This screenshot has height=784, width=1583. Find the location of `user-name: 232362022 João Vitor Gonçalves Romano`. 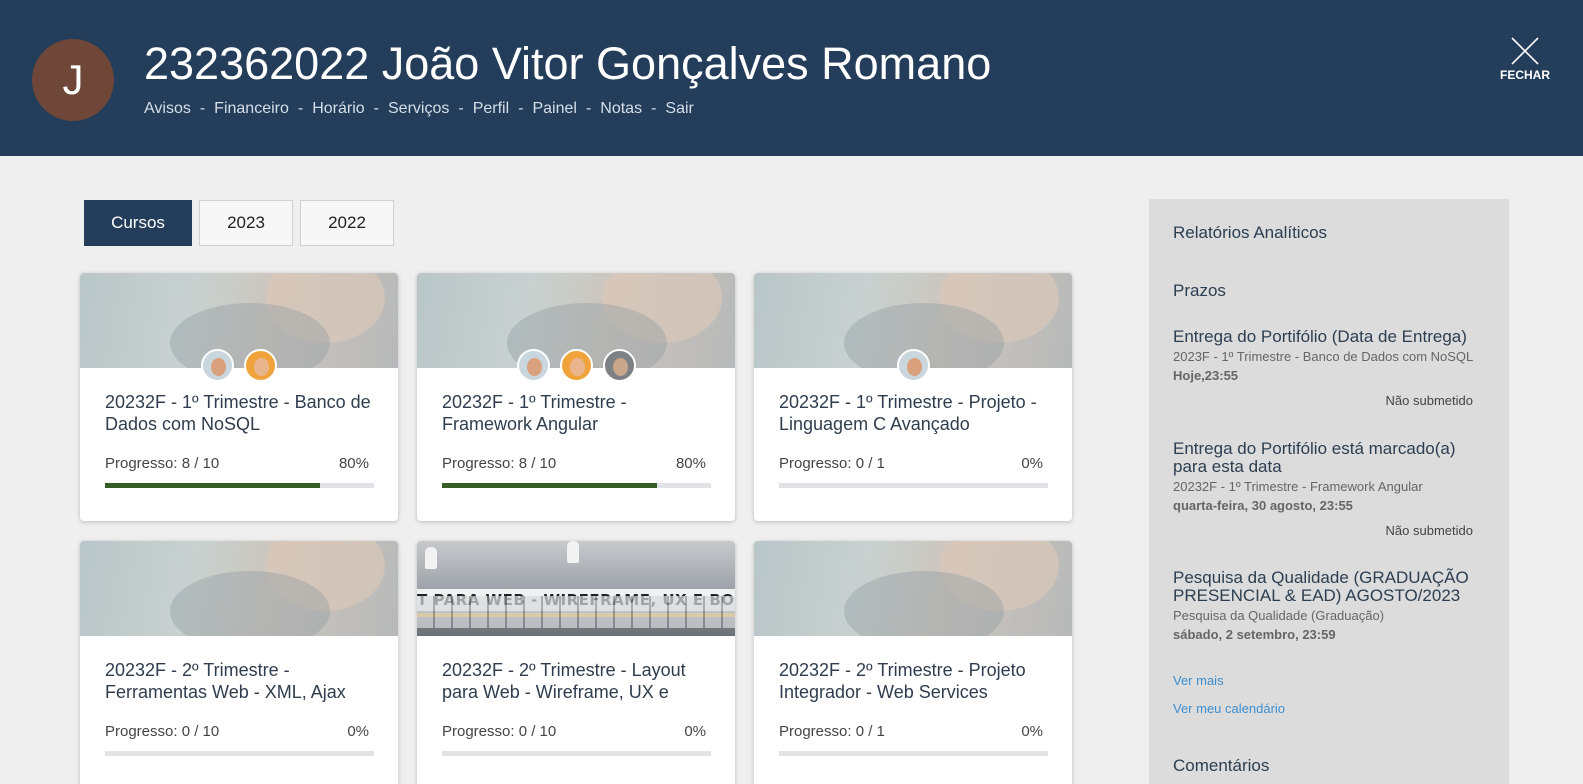

user-name: 232362022 João Vitor Gonçalves Romano is located at coordinates (568, 63).